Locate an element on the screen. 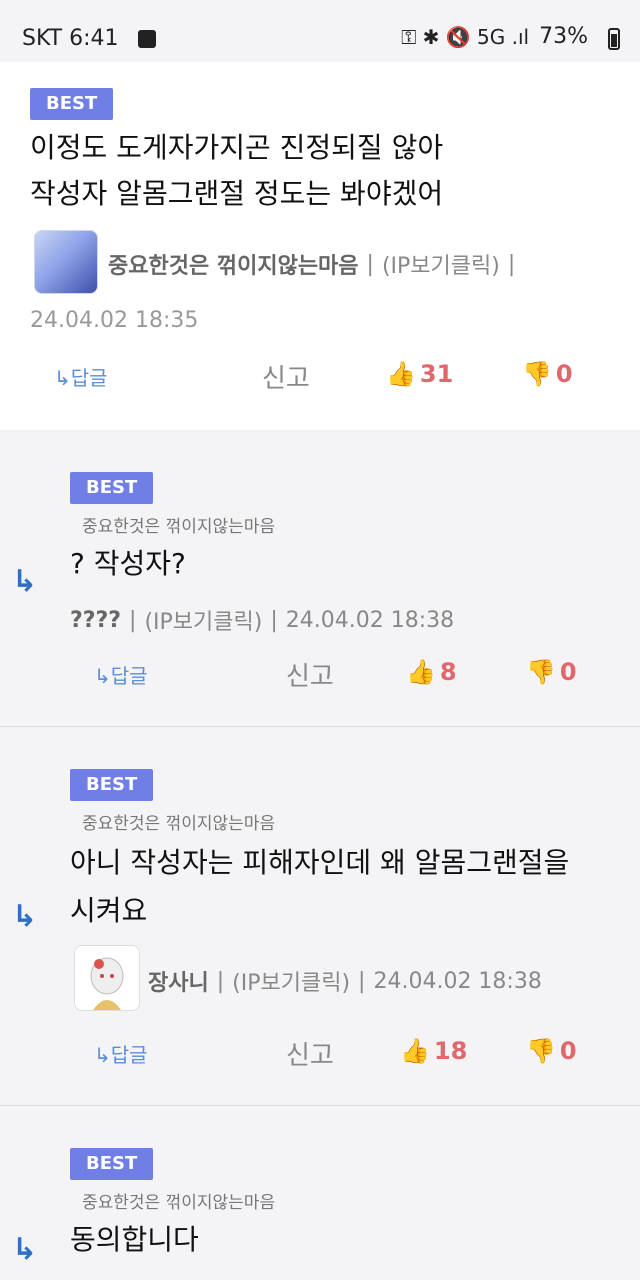 The image size is (640, 1280). upvote-button: 👍 8 is located at coordinates (431, 672).